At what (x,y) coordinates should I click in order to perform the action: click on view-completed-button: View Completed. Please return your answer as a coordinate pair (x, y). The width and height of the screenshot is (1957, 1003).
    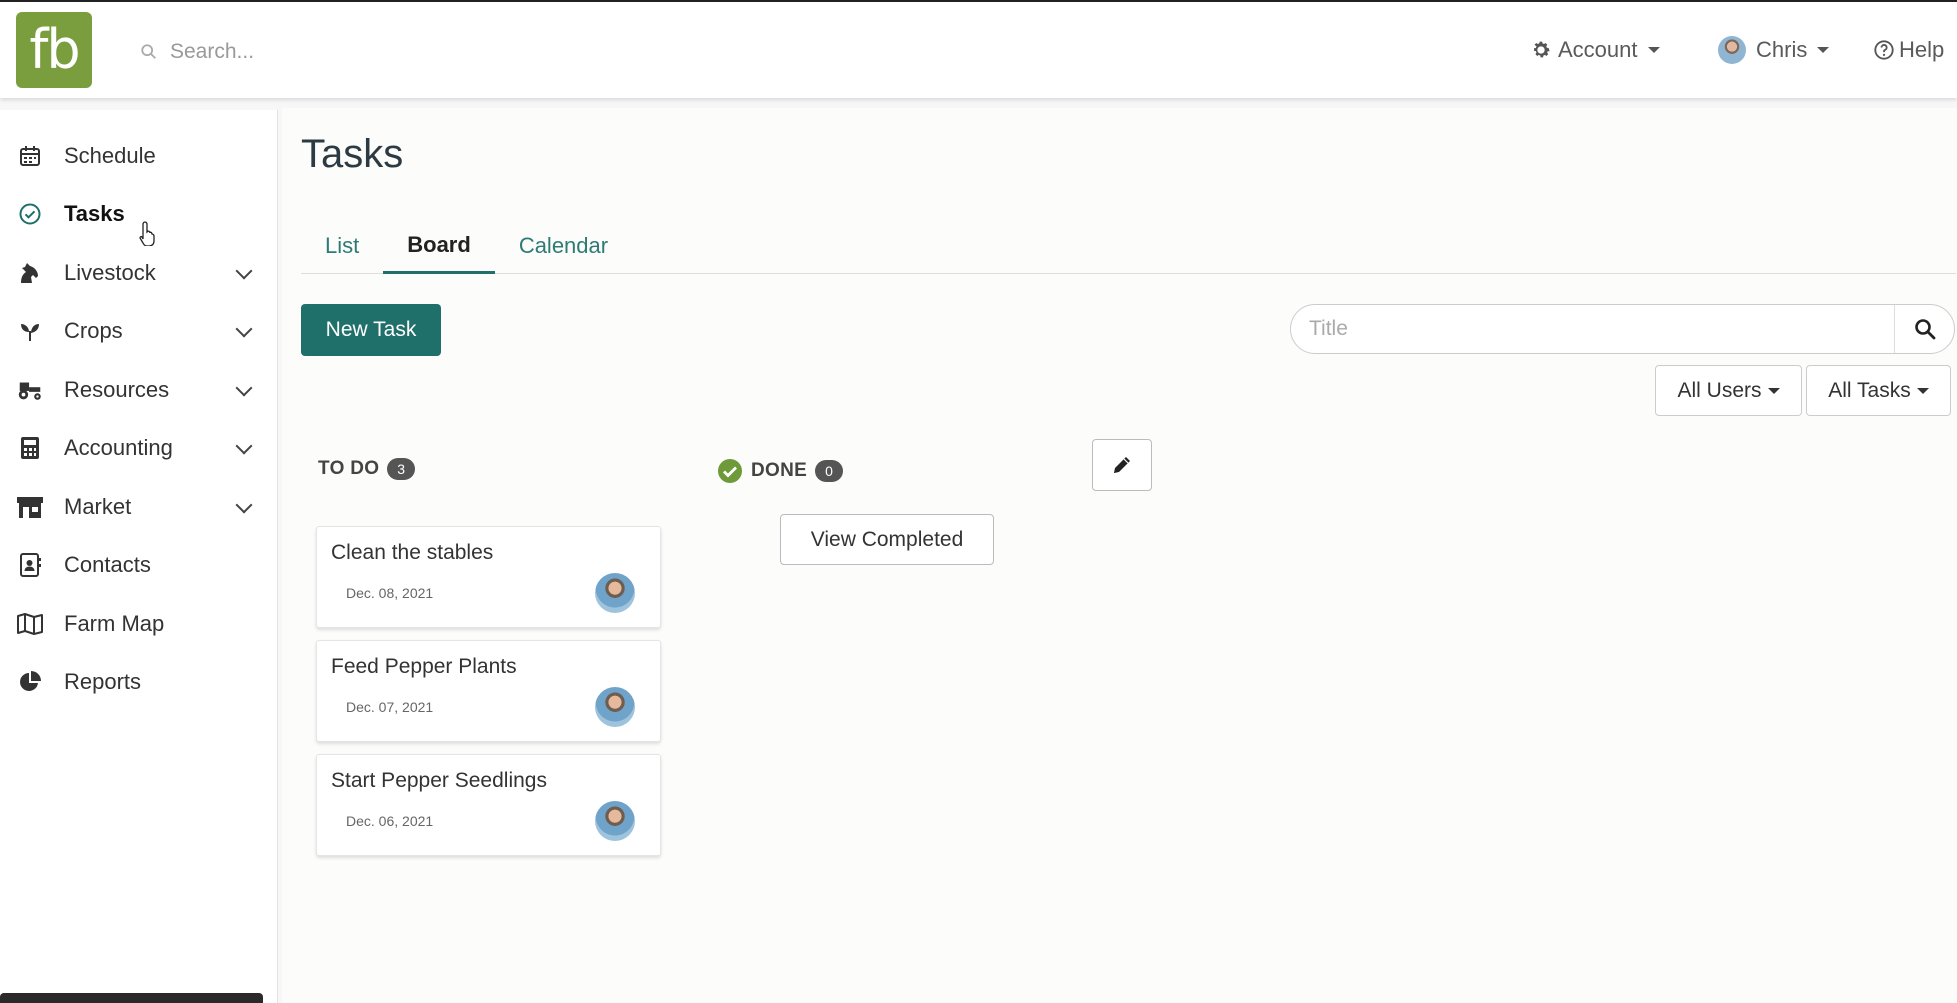
    Looking at the image, I should click on (887, 539).